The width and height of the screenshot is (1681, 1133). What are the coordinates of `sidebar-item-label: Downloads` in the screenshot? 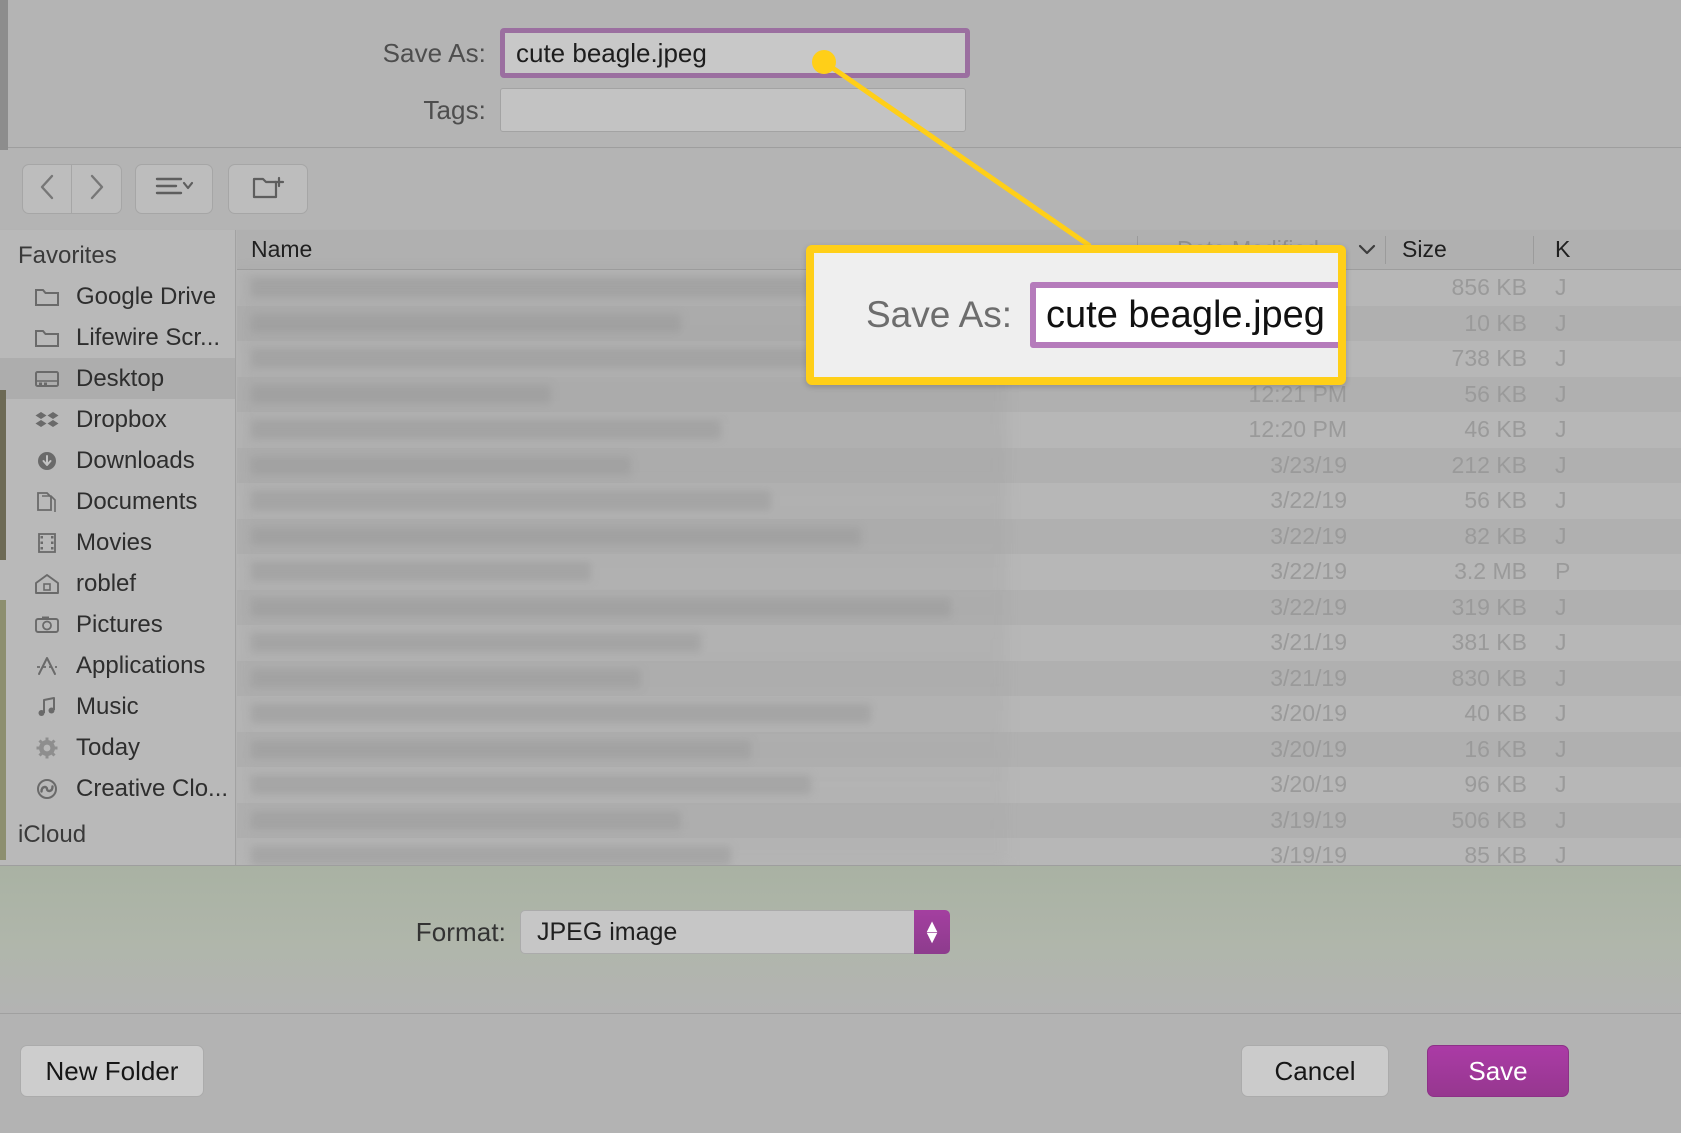 It's located at (135, 460).